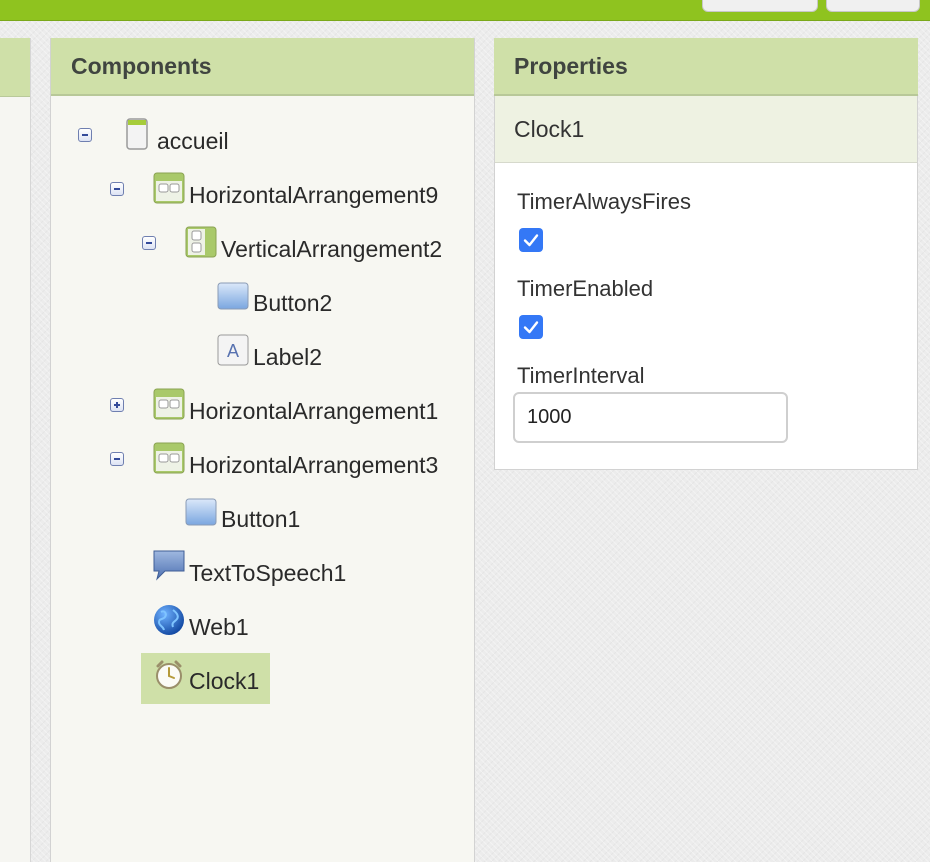  I want to click on tree-item-label: Button1, so click(261, 519).